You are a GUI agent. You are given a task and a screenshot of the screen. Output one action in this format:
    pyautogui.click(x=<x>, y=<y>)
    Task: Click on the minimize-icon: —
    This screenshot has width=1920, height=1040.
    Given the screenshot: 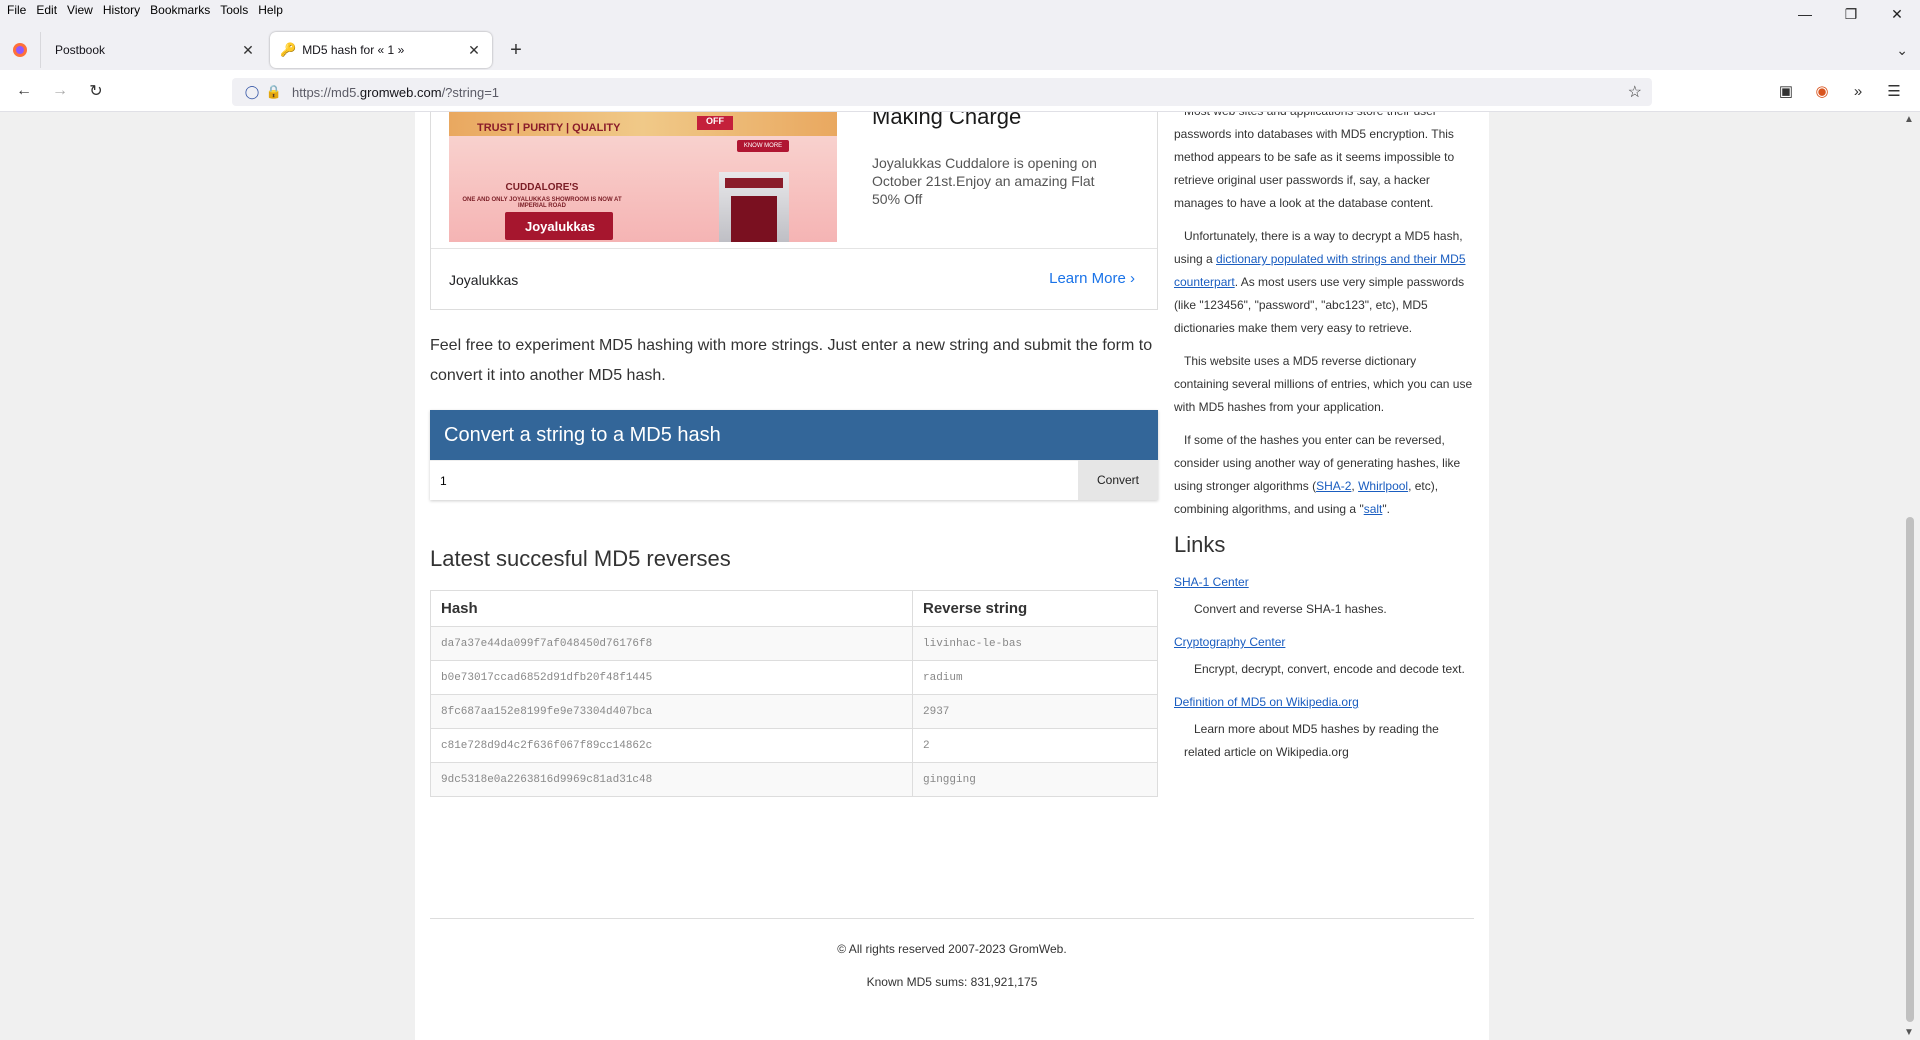 What is the action you would take?
    pyautogui.click(x=1805, y=14)
    